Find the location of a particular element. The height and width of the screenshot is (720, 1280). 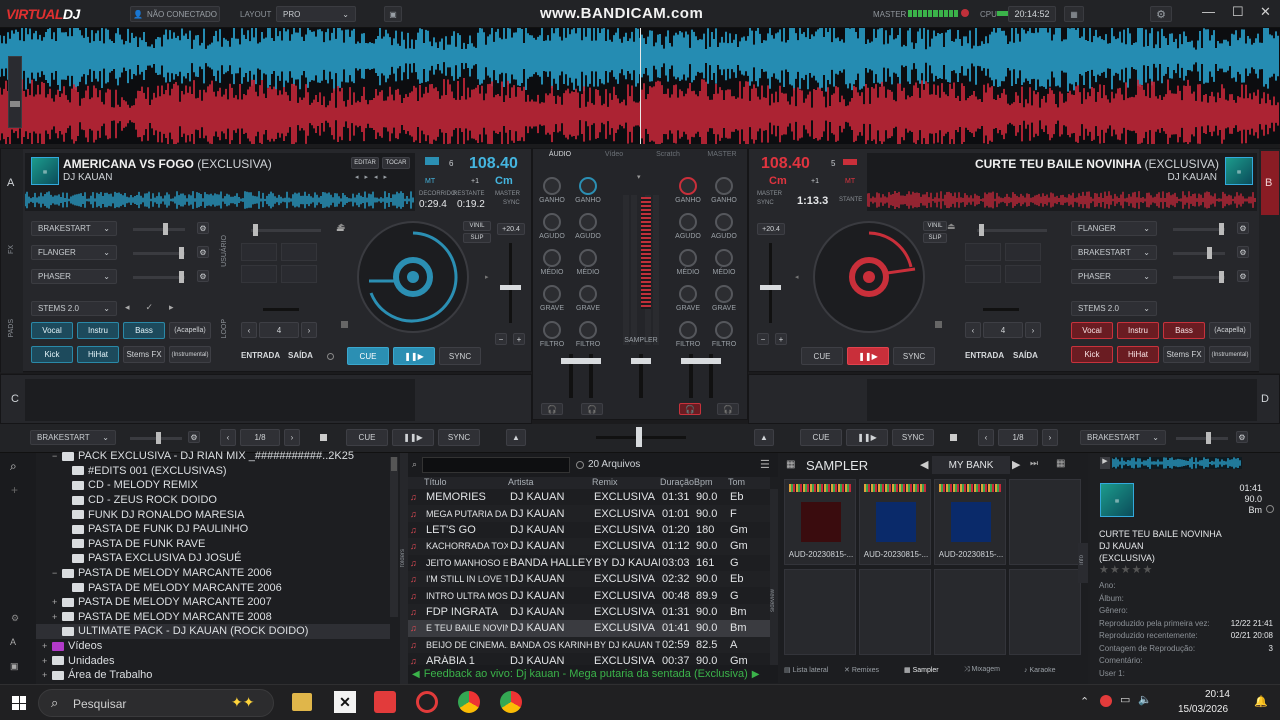

column-header: Tom is located at coordinates (746, 483).